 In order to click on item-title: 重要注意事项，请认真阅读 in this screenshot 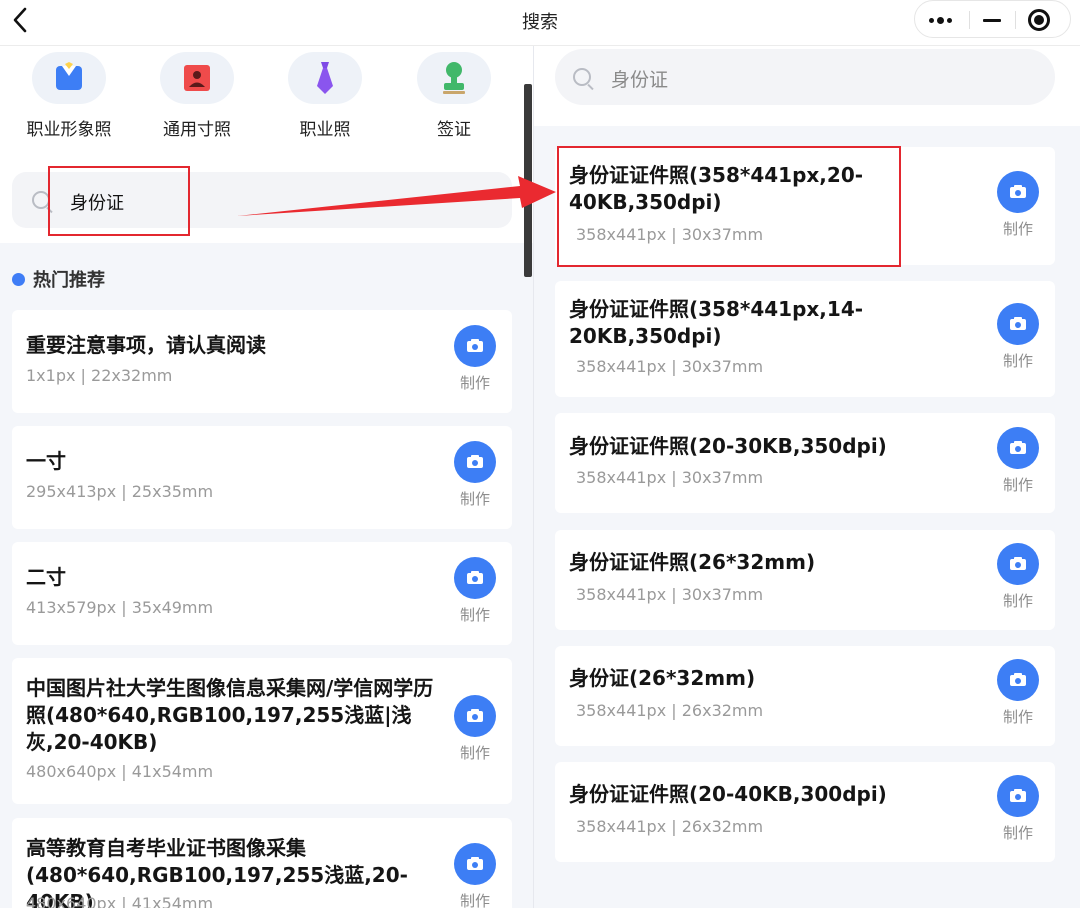, I will do `click(146, 345)`.